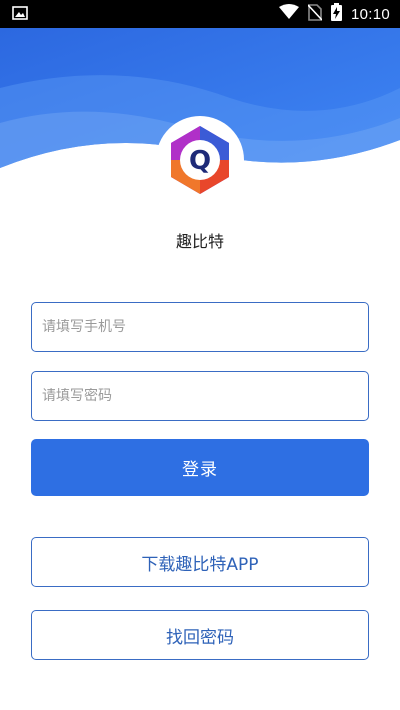 The height and width of the screenshot is (710, 400). Describe the element at coordinates (200, 467) in the screenshot. I see `login-button: 登录` at that location.